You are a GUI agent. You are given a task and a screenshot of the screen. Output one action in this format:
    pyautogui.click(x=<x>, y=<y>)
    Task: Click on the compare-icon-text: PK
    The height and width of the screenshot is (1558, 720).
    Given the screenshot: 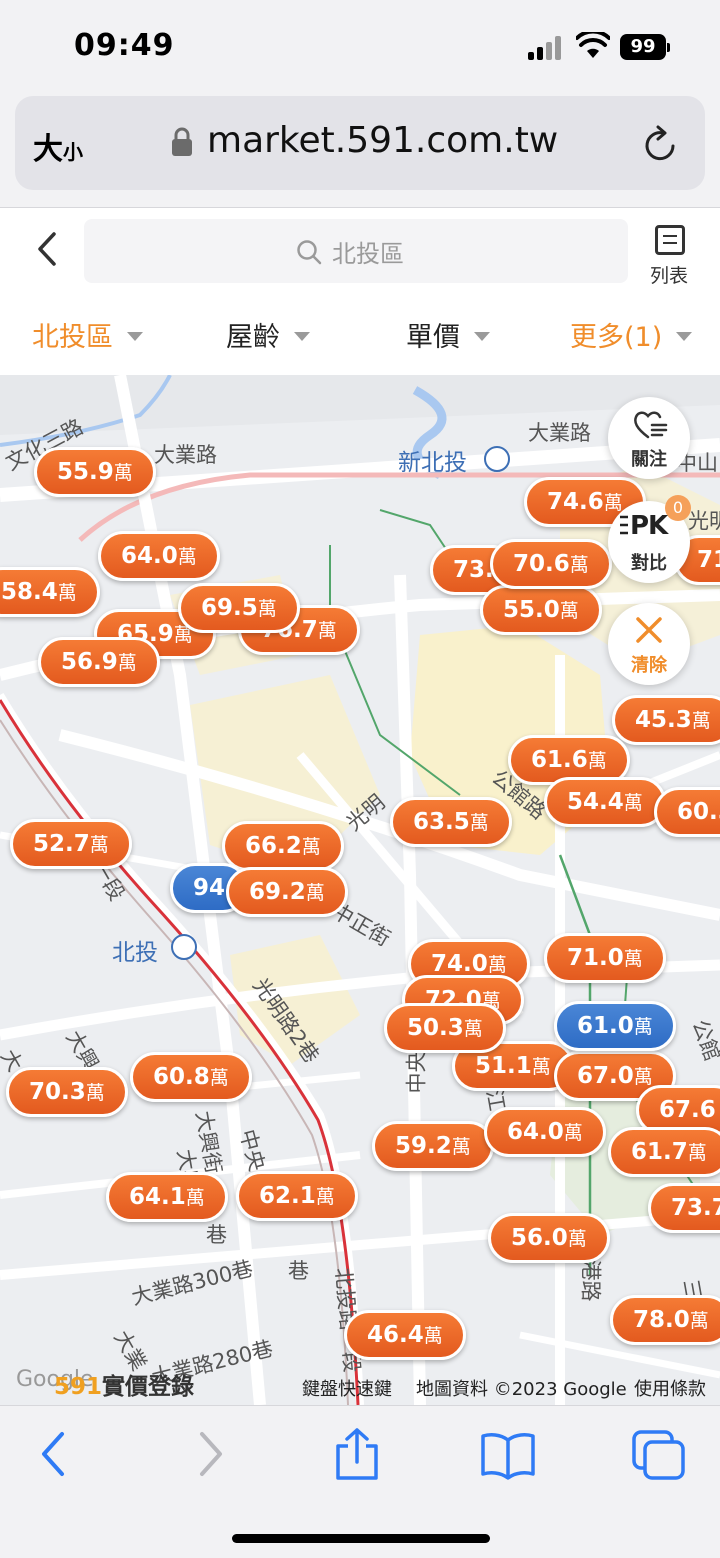 What is the action you would take?
    pyautogui.click(x=649, y=526)
    